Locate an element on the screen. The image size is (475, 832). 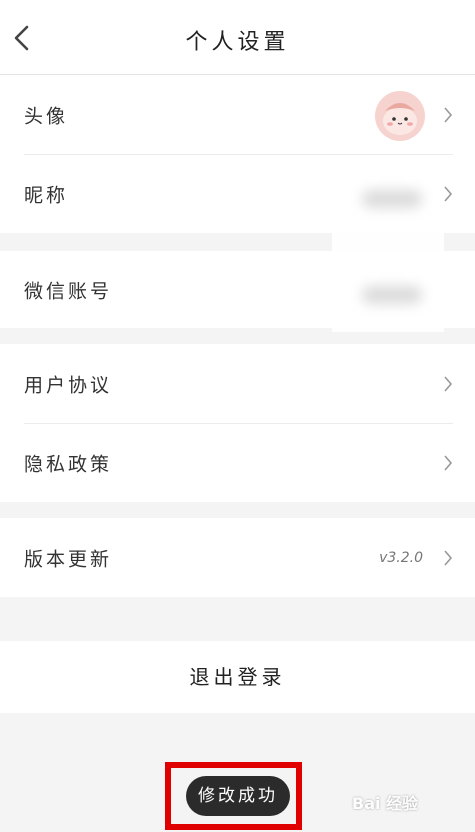
version-group: 版本更新 v3.2.0 is located at coordinates (237, 557).